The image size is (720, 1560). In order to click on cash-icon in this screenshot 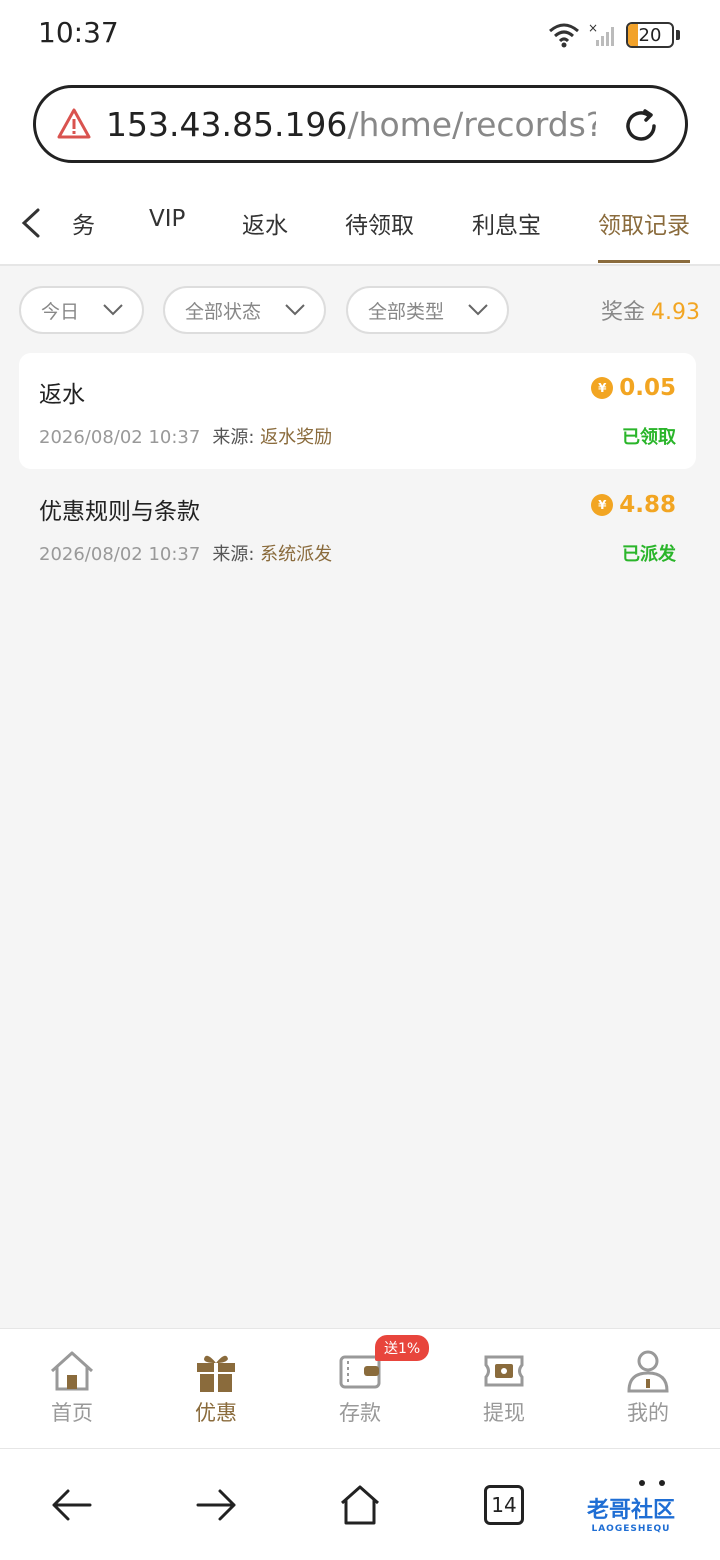, I will do `click(504, 1371)`.